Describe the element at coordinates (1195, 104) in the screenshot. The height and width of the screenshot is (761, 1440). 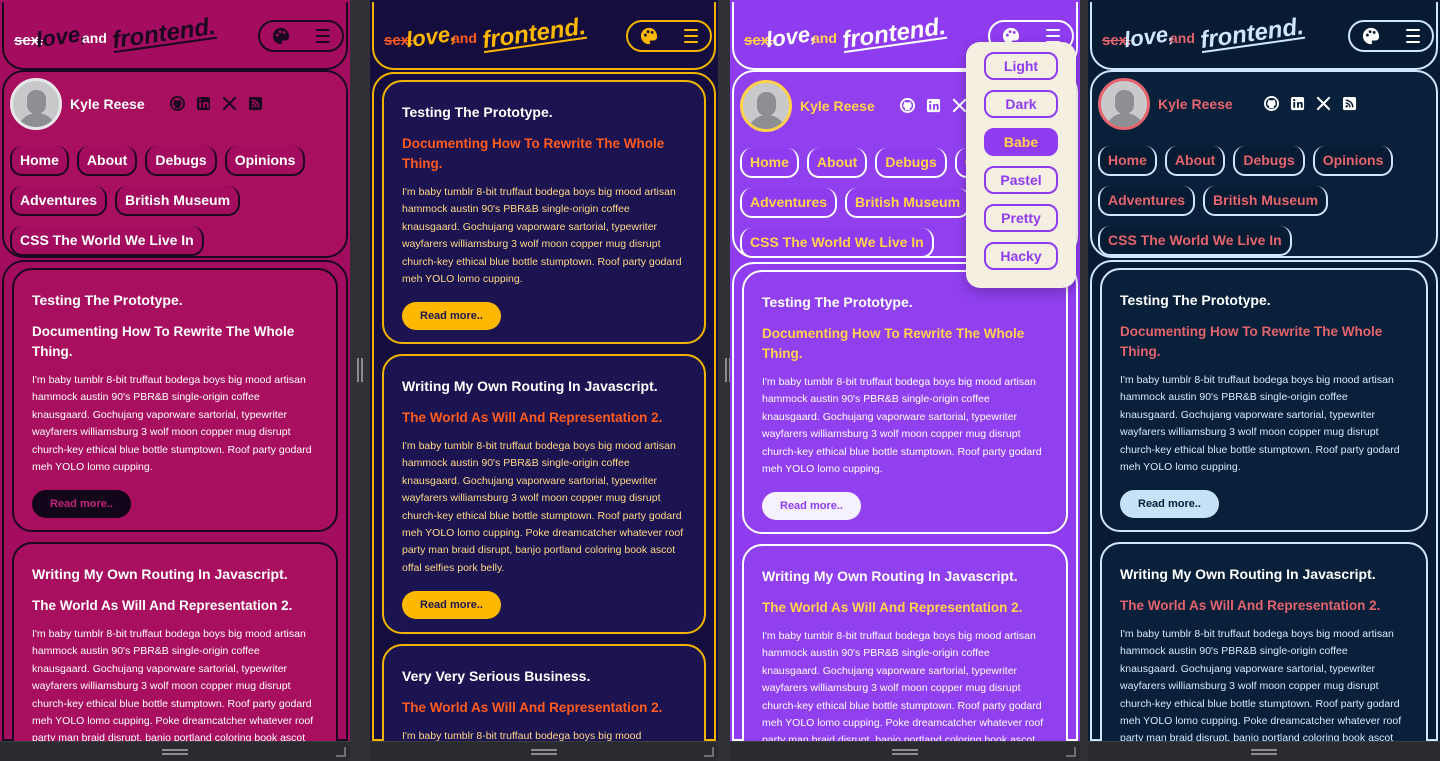
I see `profile-name: Kyle Reese` at that location.